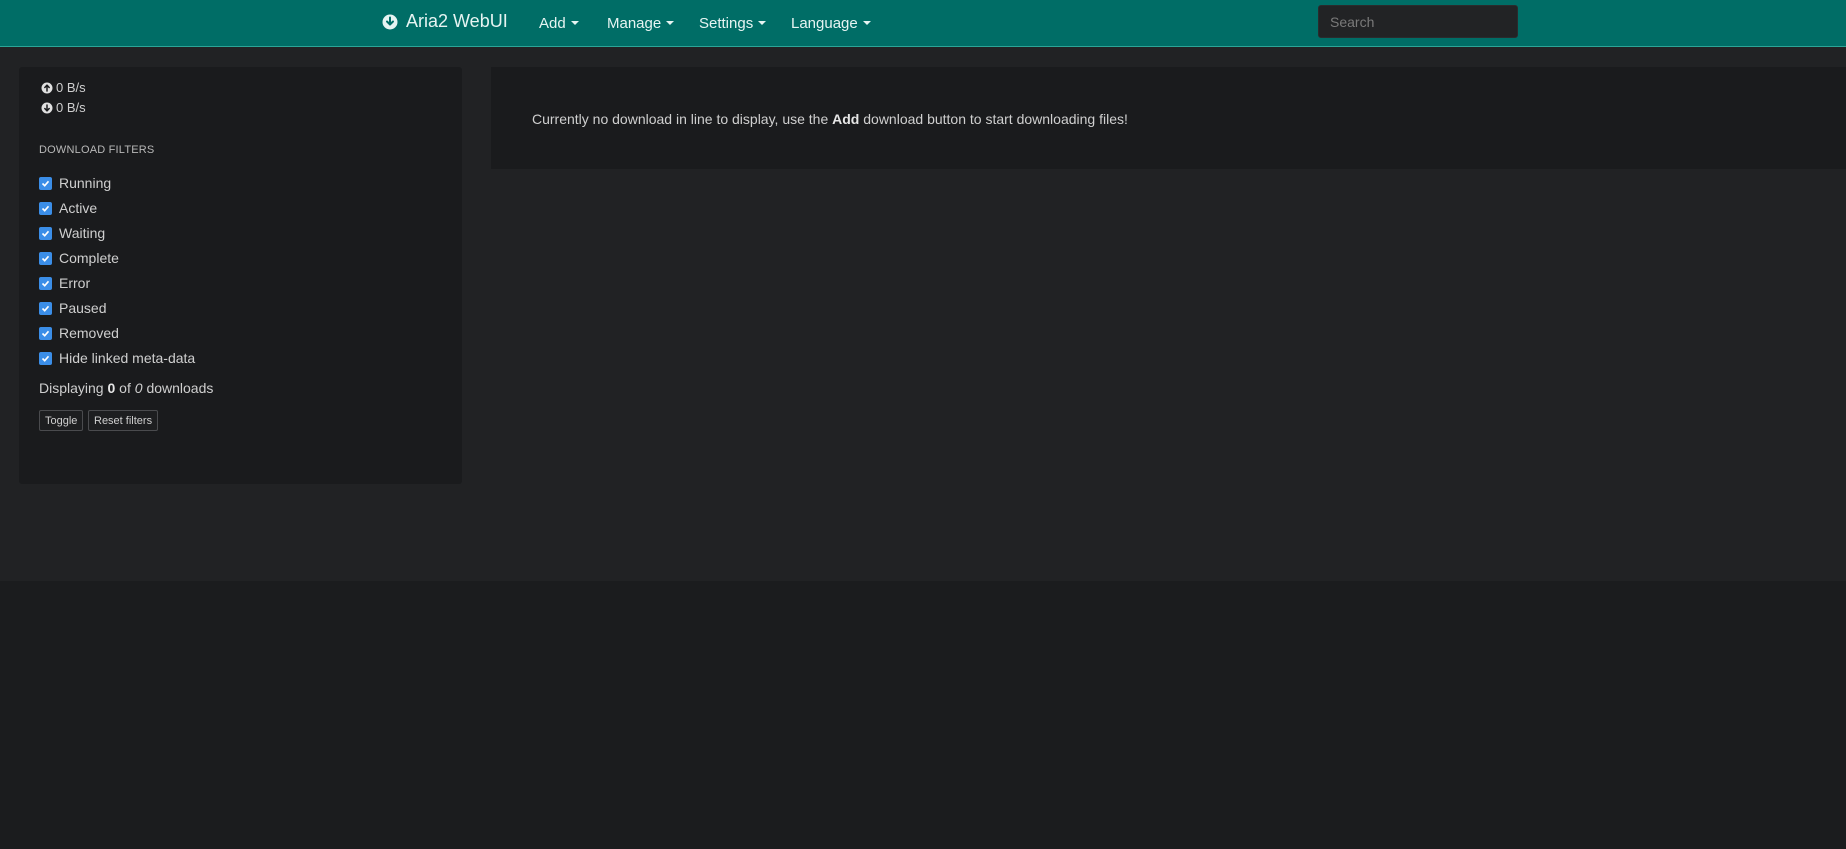  Describe the element at coordinates (111, 388) in the screenshot. I see `displaying-shown: 0` at that location.